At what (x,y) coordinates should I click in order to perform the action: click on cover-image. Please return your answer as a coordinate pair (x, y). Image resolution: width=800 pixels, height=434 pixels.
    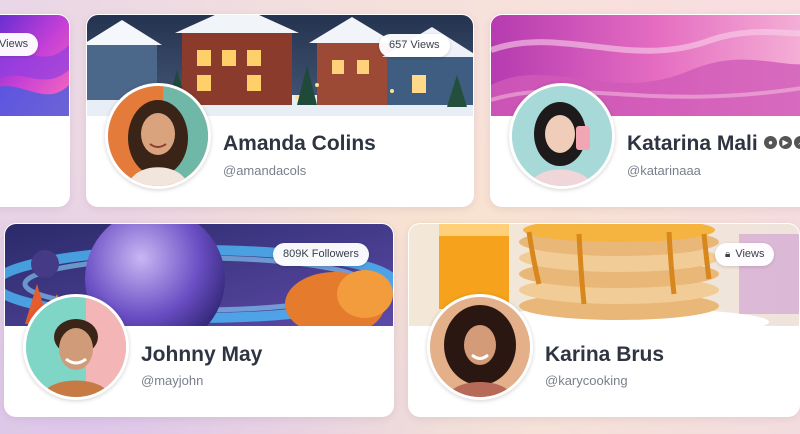
    Looking at the image, I should click on (34, 65).